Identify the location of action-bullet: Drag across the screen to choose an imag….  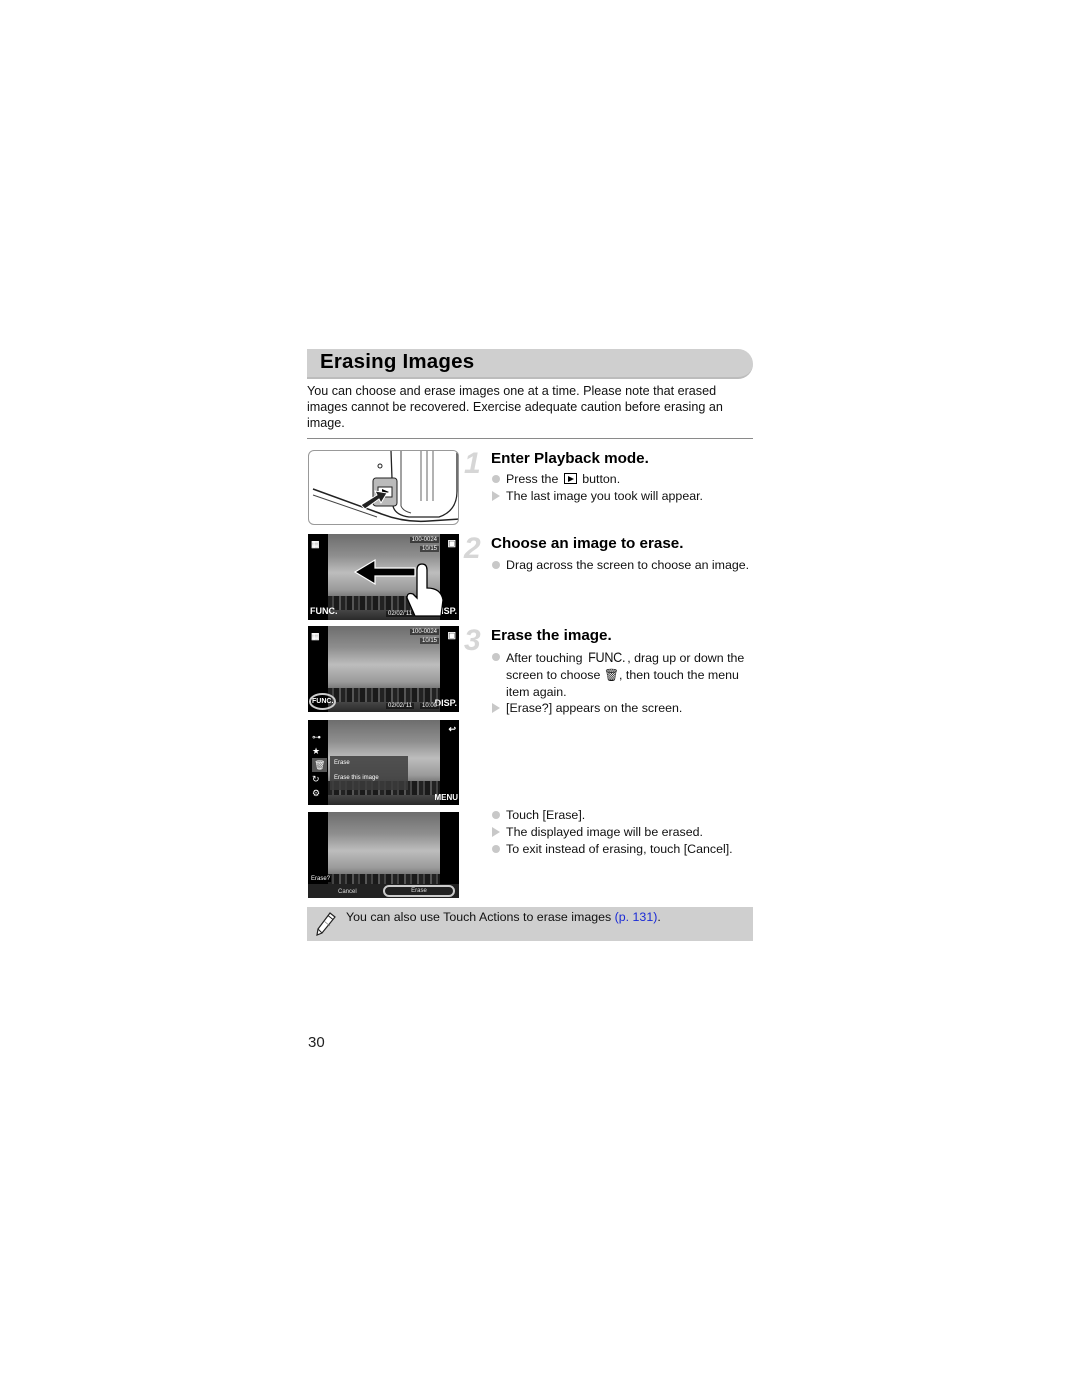
(623, 565).